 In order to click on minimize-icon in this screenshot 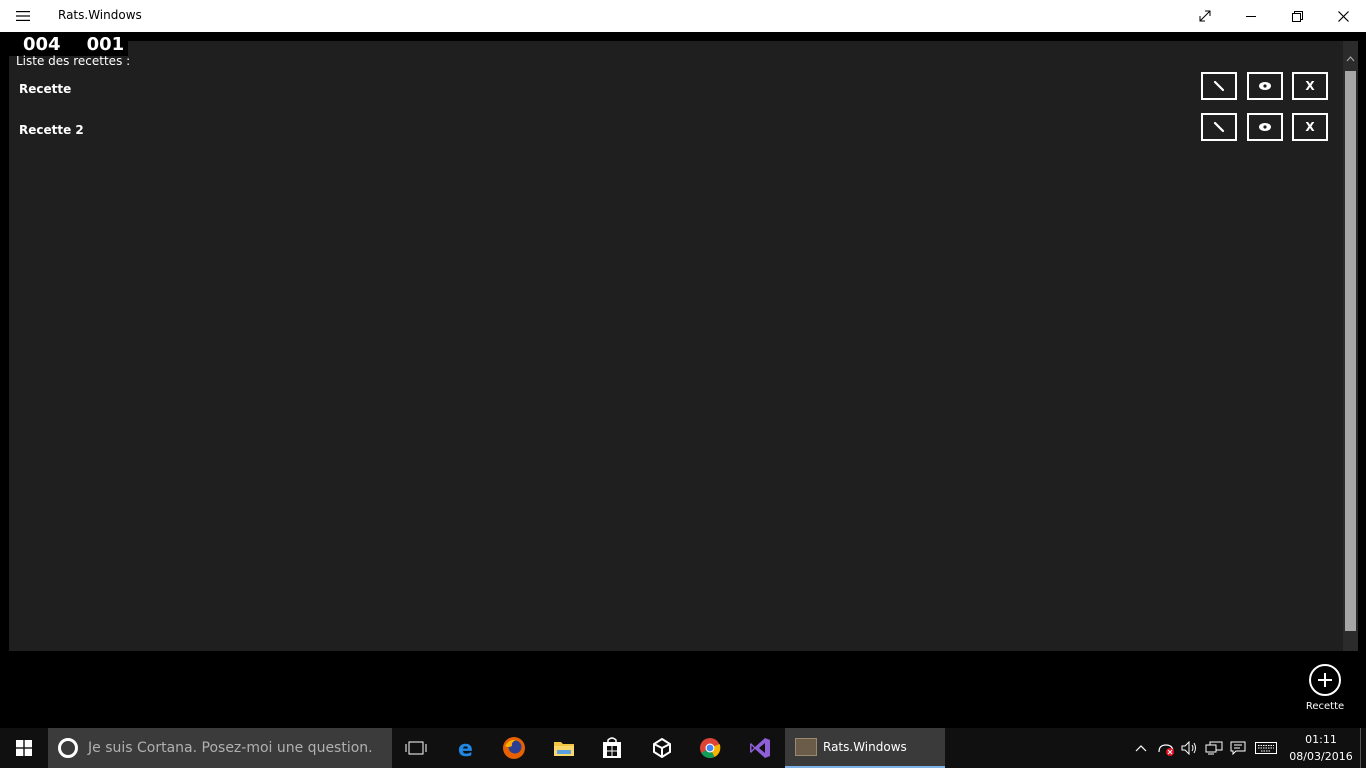, I will do `click(1251, 16)`.